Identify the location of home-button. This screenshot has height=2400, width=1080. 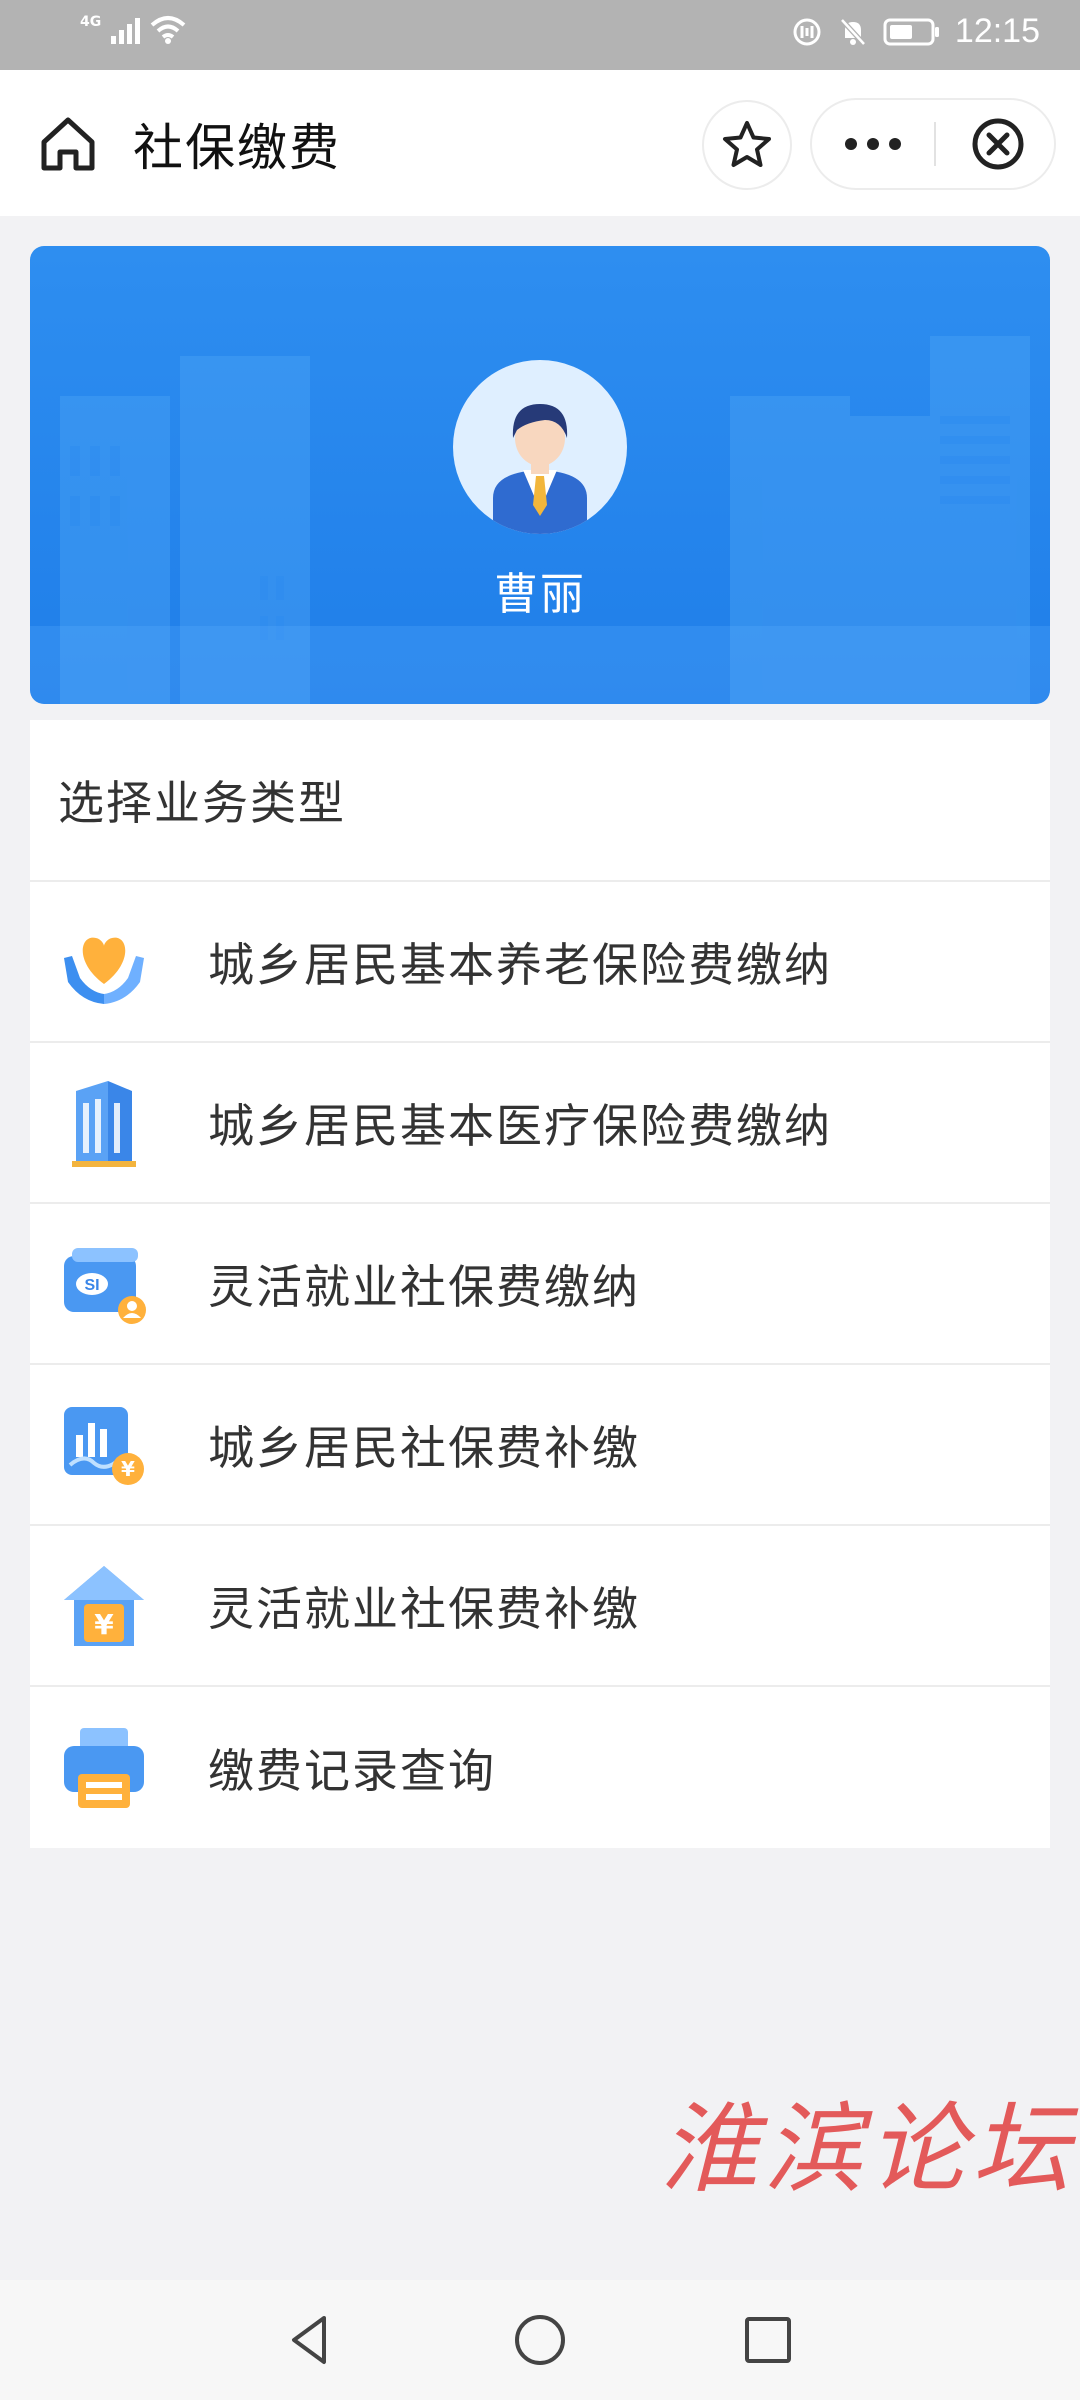
(68, 144).